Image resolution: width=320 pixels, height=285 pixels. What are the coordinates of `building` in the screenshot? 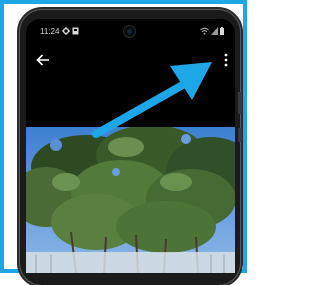 It's located at (130, 262).